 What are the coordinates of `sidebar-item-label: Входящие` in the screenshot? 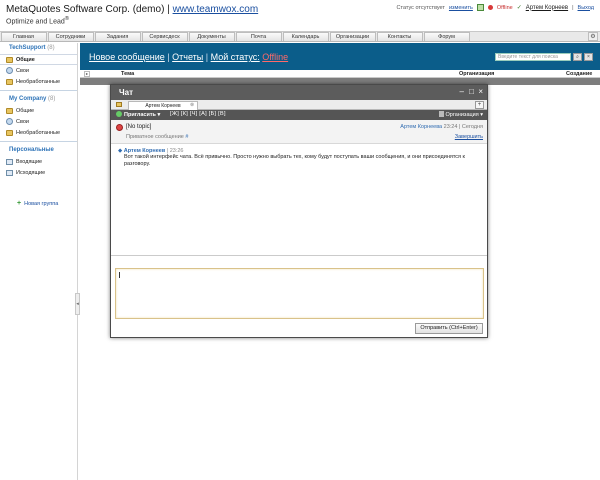 It's located at (29, 161).